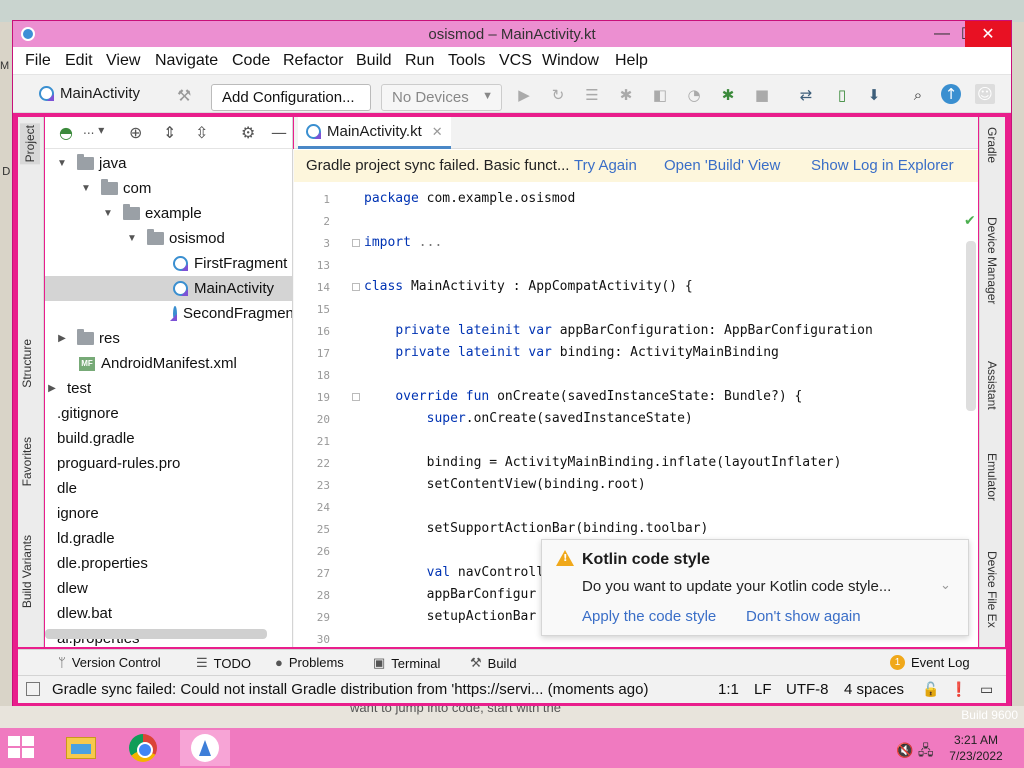  What do you see at coordinates (168, 263) in the screenshot?
I see `tree-item: FirstFragment` at bounding box center [168, 263].